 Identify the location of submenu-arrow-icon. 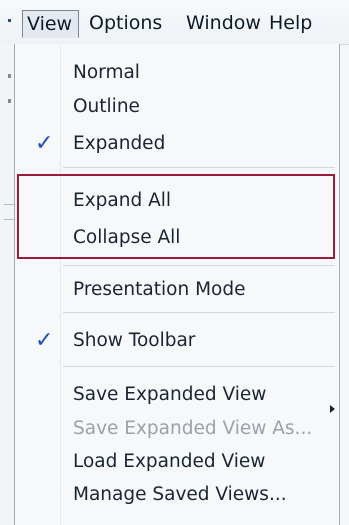
(332, 409).